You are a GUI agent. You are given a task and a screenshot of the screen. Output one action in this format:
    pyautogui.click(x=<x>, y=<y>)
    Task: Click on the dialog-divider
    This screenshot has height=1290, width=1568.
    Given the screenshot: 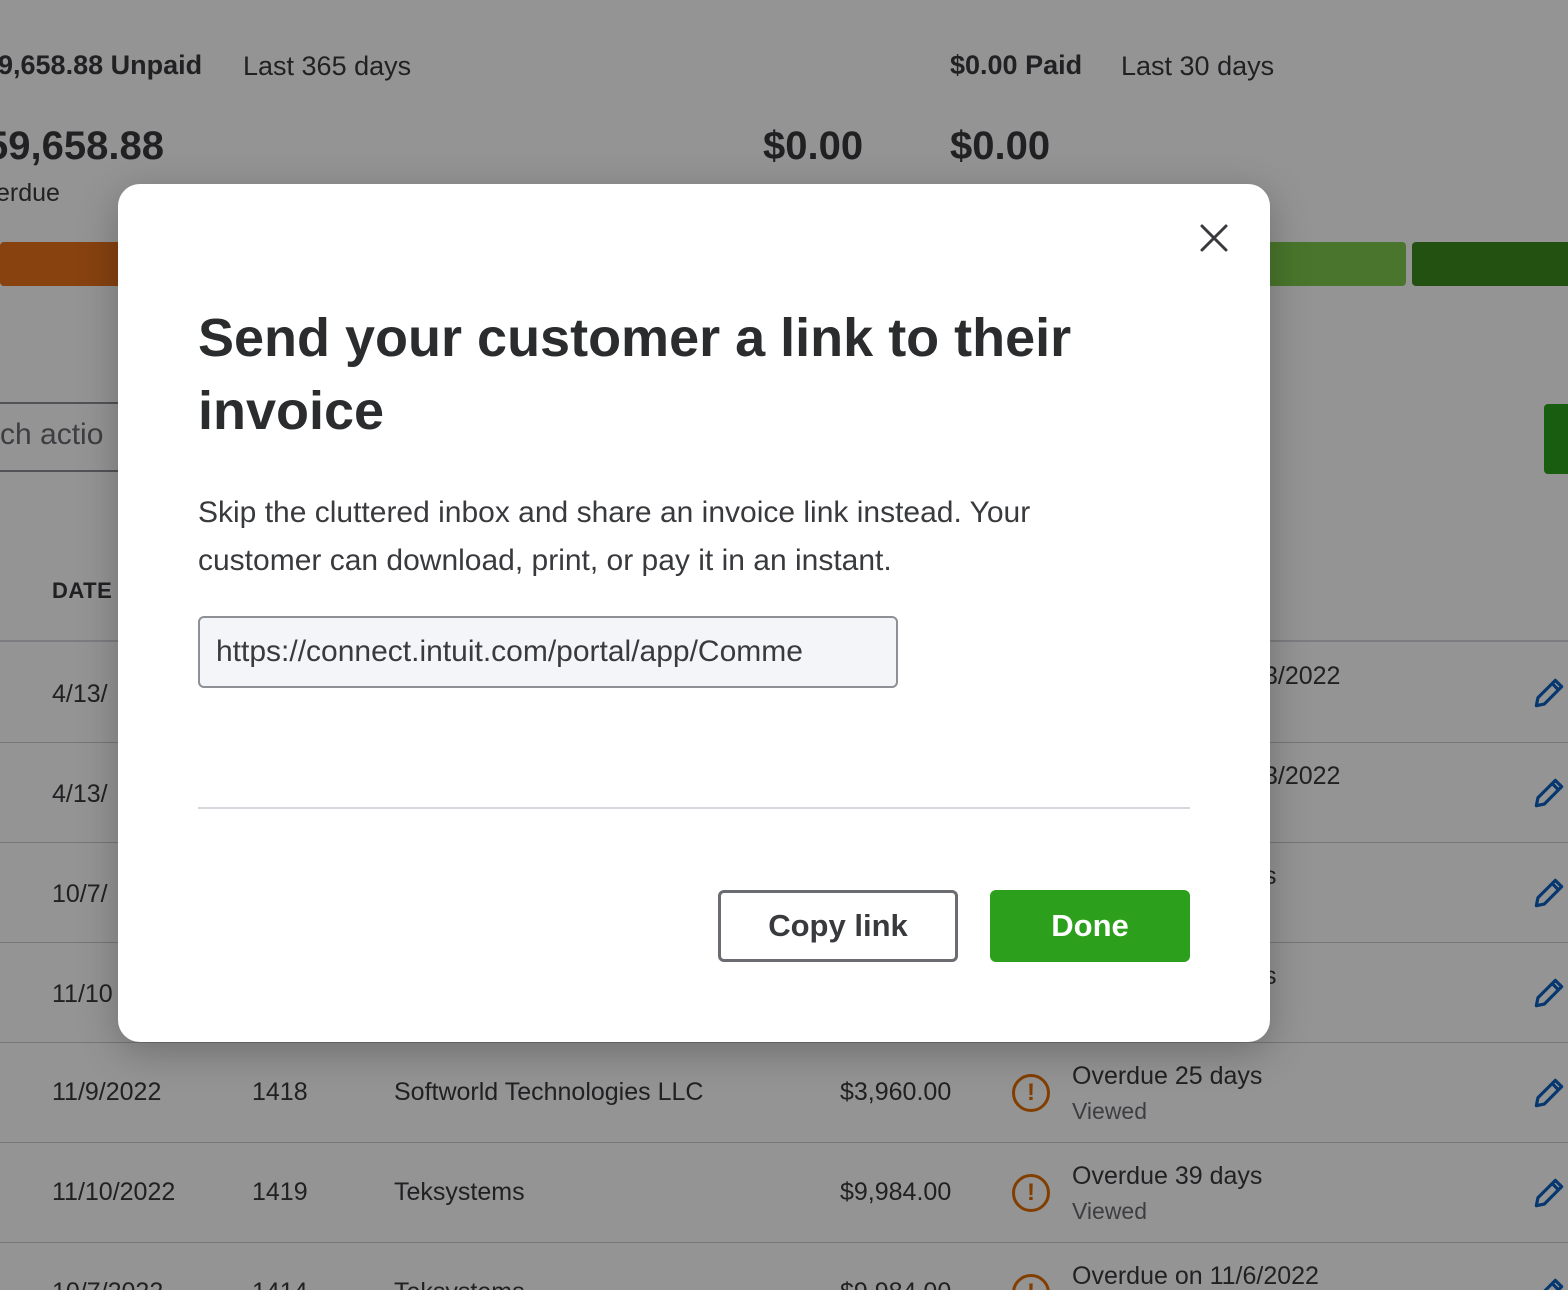 What is the action you would take?
    pyautogui.click(x=694, y=808)
    